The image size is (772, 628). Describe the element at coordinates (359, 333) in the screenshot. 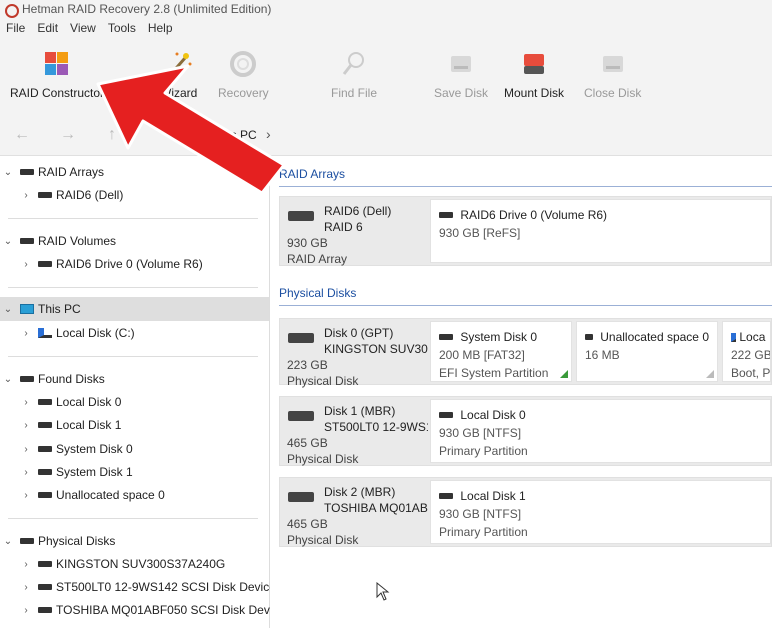

I see `disk-name: Disk 0 (GPT)` at that location.